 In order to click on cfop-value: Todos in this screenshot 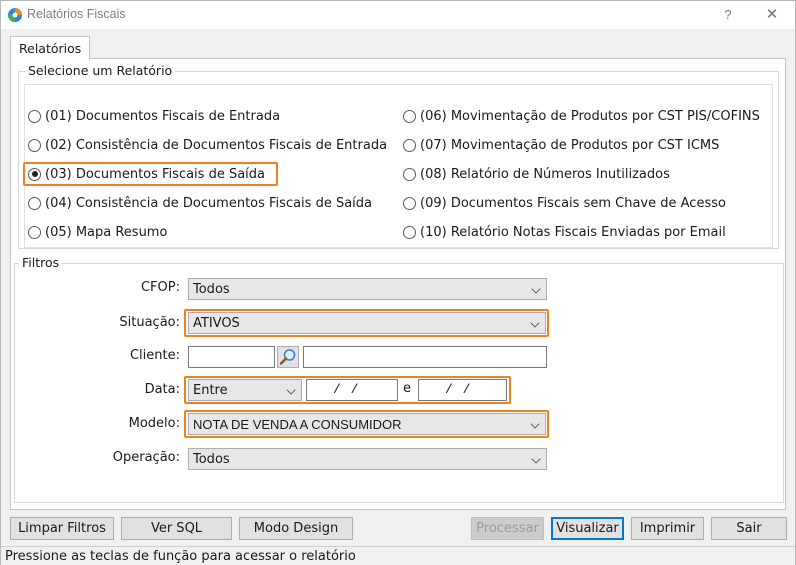, I will do `click(211, 289)`.